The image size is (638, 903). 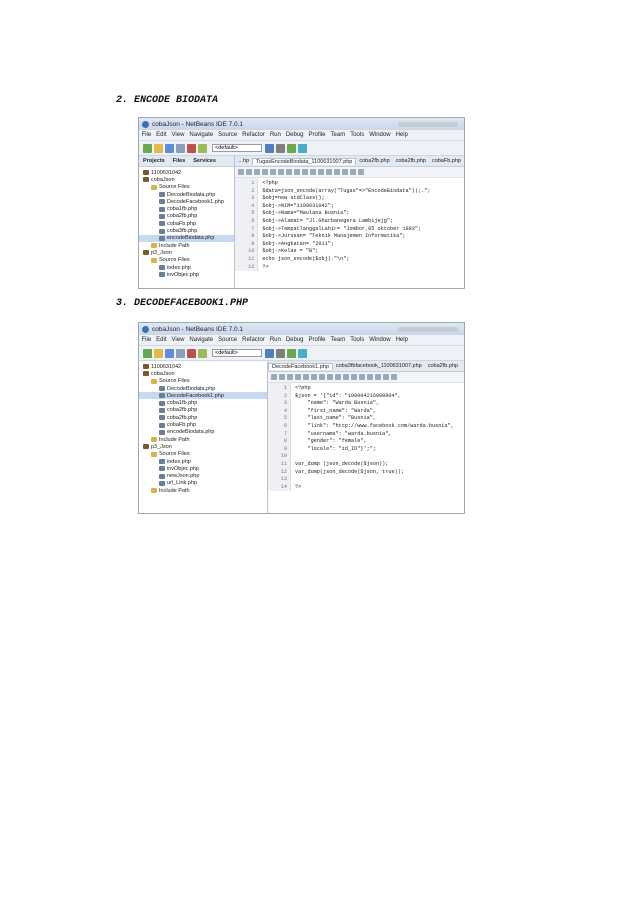 What do you see at coordinates (228, 340) in the screenshot?
I see `menu-item-source: Source` at bounding box center [228, 340].